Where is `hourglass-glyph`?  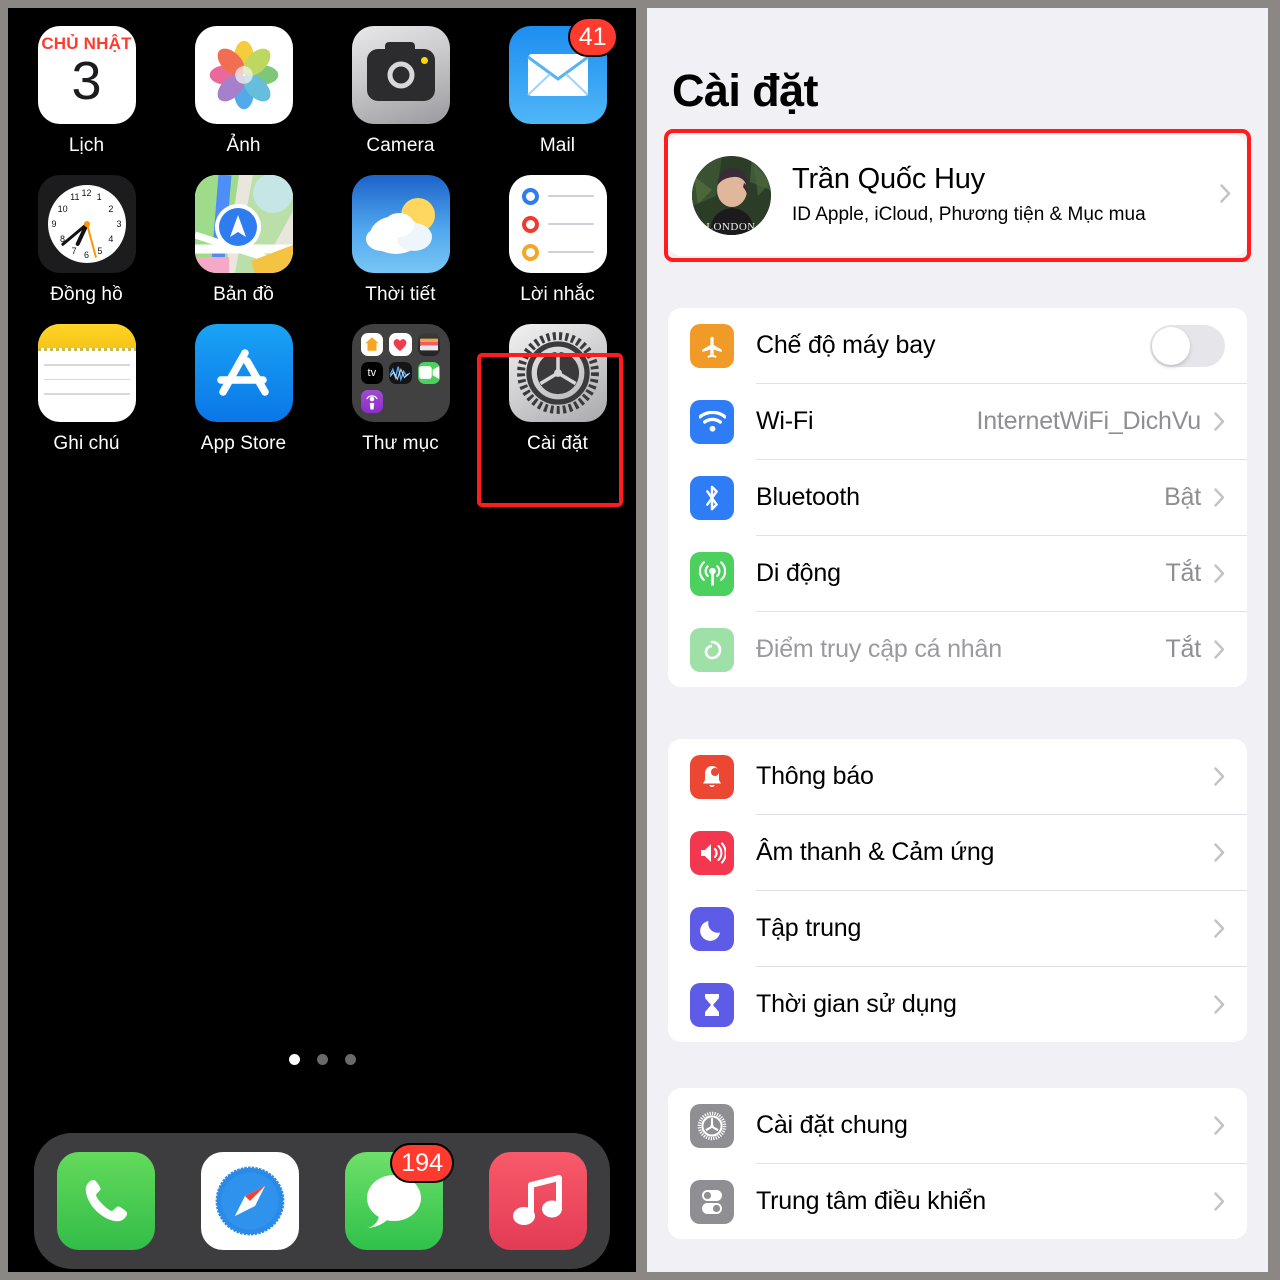 hourglass-glyph is located at coordinates (712, 1004).